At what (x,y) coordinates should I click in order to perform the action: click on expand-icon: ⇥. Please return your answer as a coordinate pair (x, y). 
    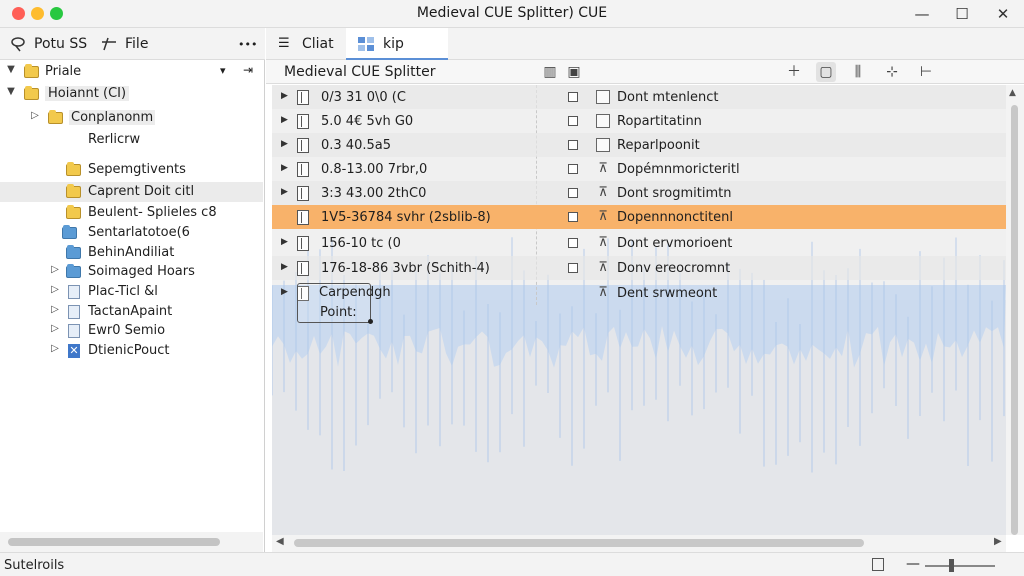
    Looking at the image, I should click on (248, 70).